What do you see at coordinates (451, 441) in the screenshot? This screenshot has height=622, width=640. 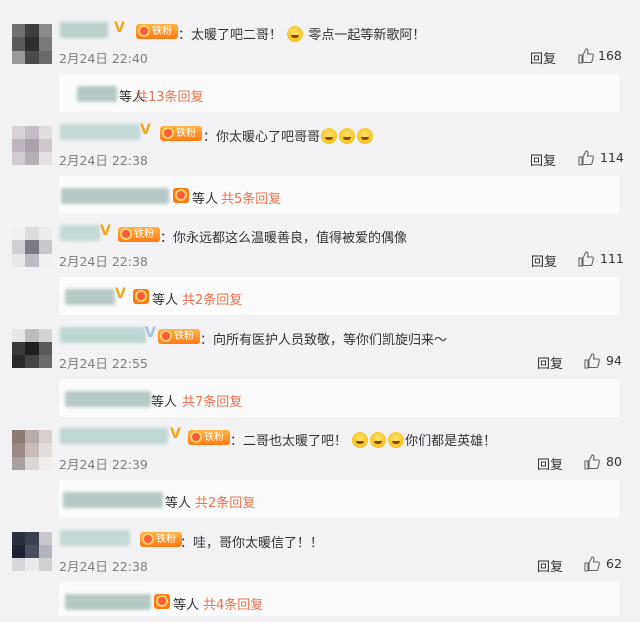 I see `comment-text-part2: 你们都是英雄！` at bounding box center [451, 441].